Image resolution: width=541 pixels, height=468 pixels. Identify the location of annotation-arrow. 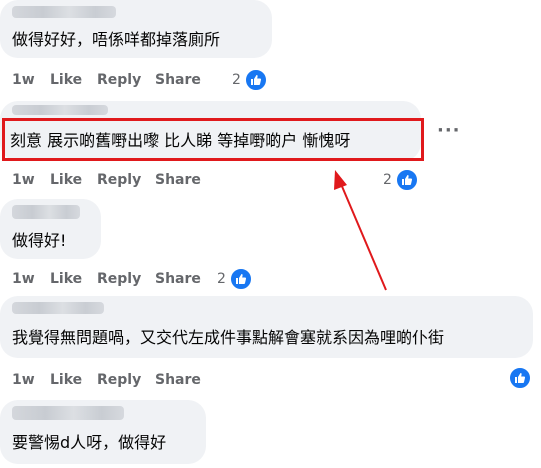
(360, 230).